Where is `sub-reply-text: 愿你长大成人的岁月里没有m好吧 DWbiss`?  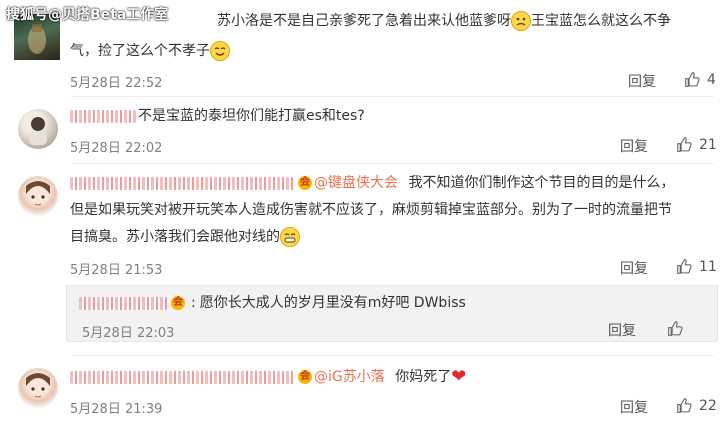 sub-reply-text: 愿你长大成人的岁月里没有m好吧 DWbiss is located at coordinates (332, 303).